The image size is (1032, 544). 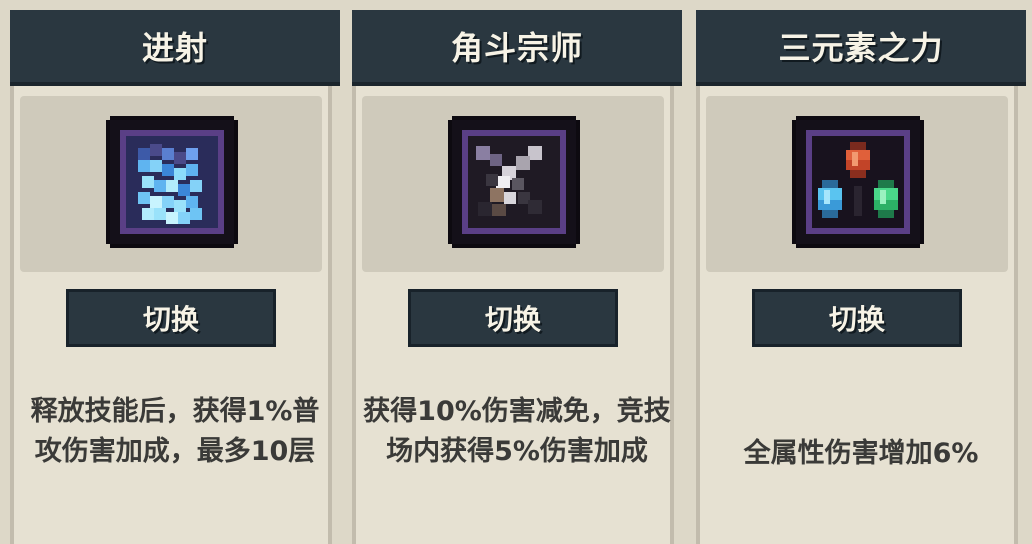 I want to click on card-title: 角斗宗师, so click(x=516, y=48).